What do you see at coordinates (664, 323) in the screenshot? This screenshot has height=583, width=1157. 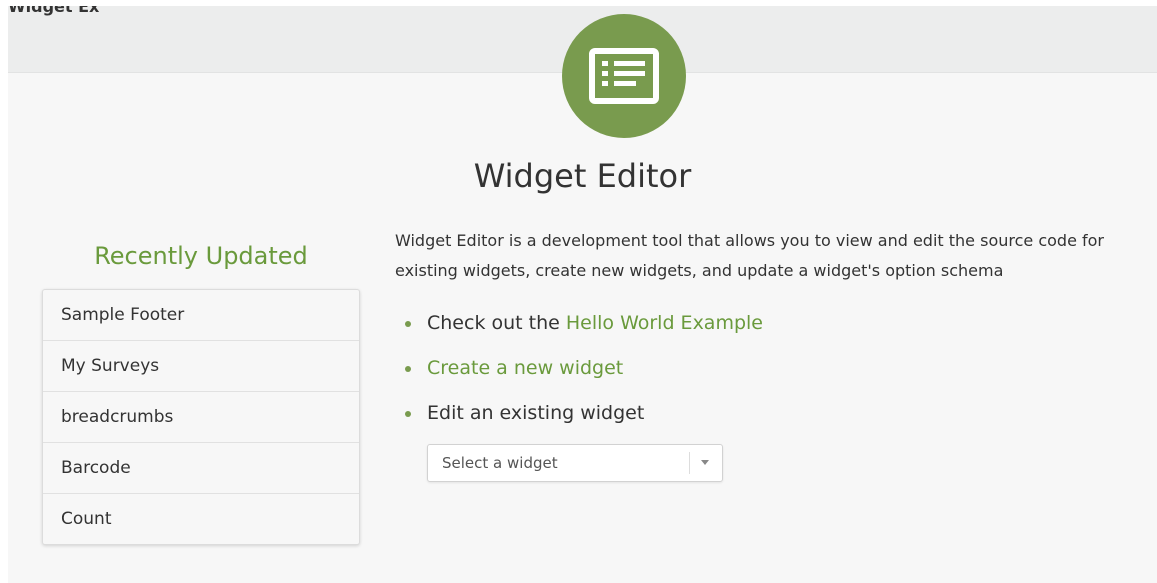 I see `hello-world-example-link: Hello World Example` at bounding box center [664, 323].